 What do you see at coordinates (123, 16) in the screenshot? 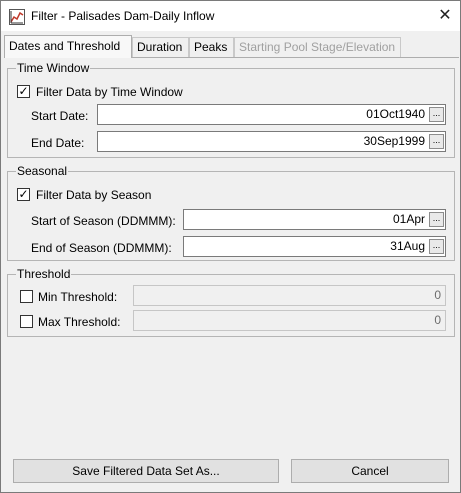
I see `window-title: Filter - Palisades Dam-Daily Inflow` at bounding box center [123, 16].